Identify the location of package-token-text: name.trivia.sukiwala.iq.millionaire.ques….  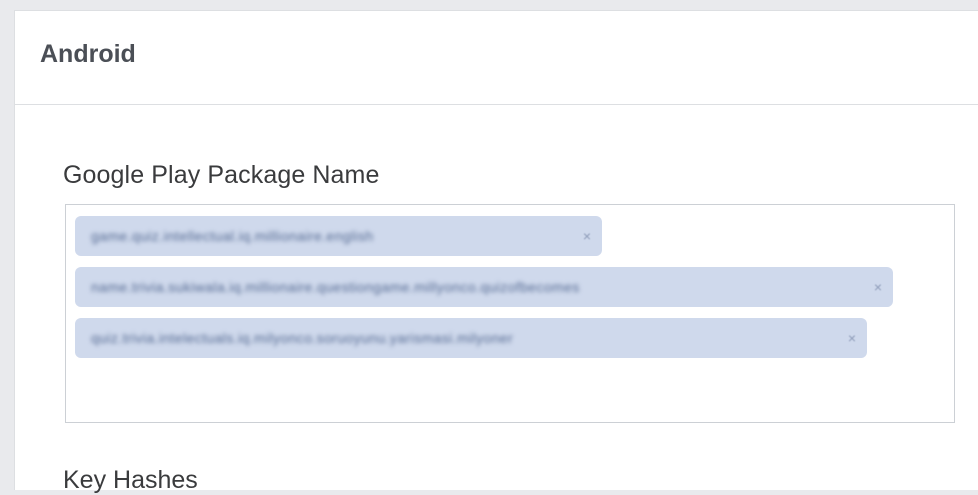
(335, 287).